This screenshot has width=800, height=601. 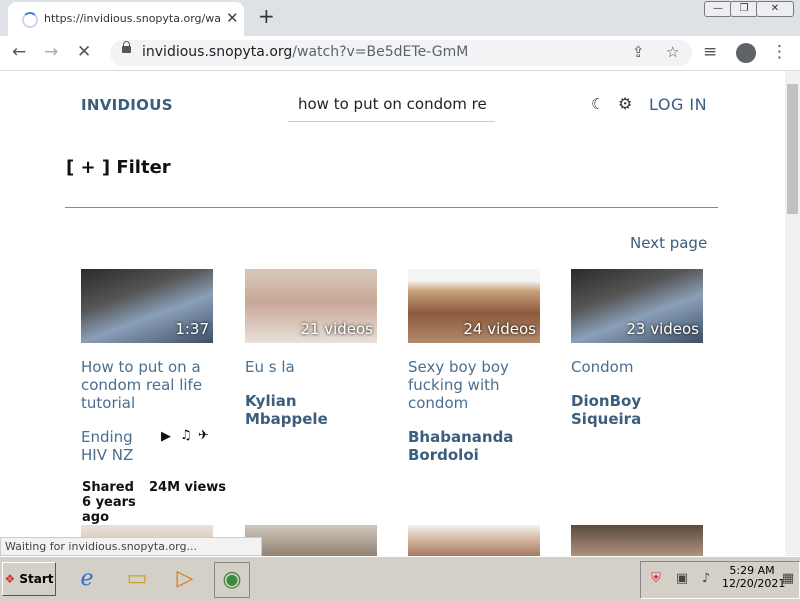 I want to click on network-icon: ▣, so click(x=682, y=579).